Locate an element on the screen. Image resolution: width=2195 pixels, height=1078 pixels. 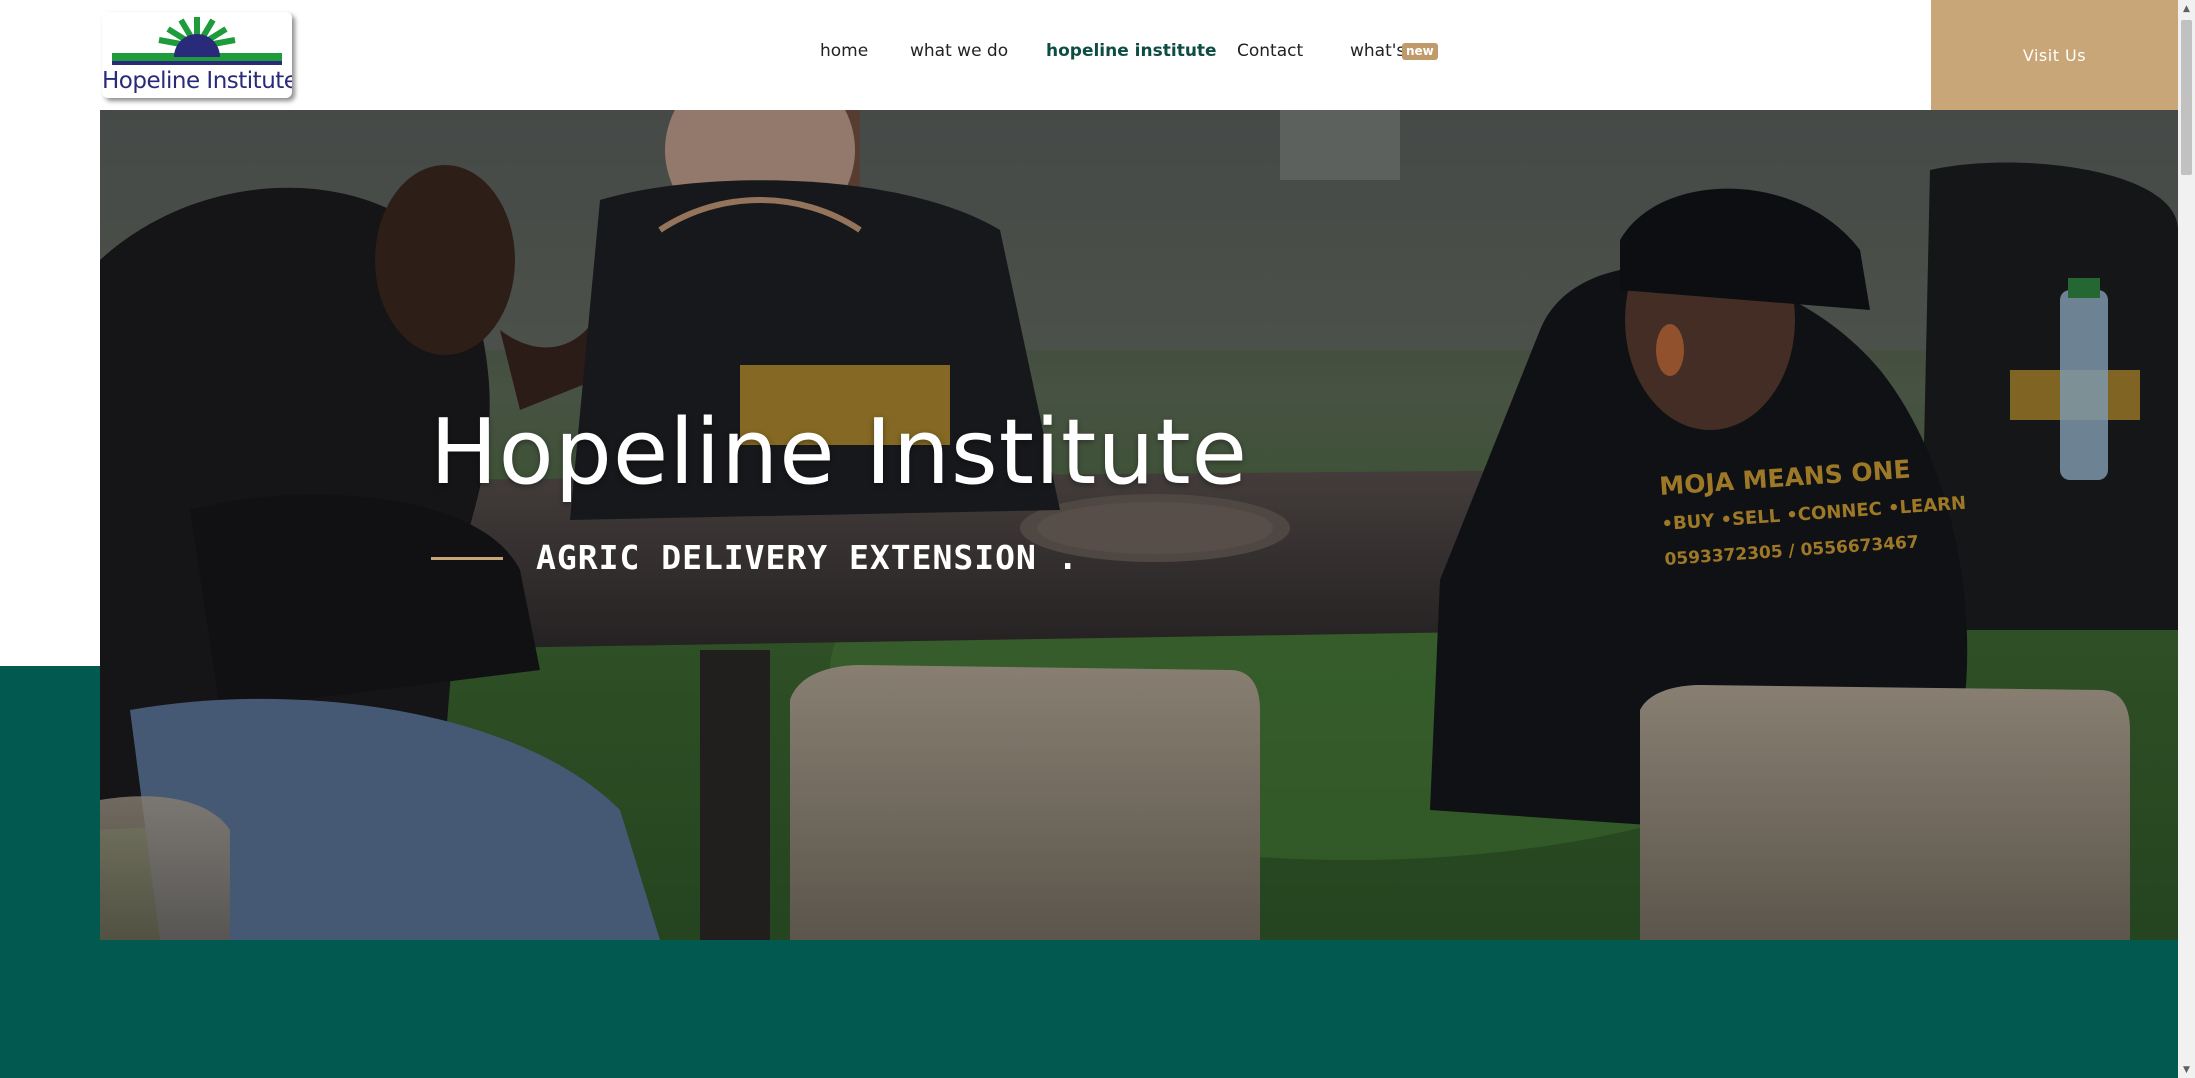
new-badge: new is located at coordinates (1420, 51).